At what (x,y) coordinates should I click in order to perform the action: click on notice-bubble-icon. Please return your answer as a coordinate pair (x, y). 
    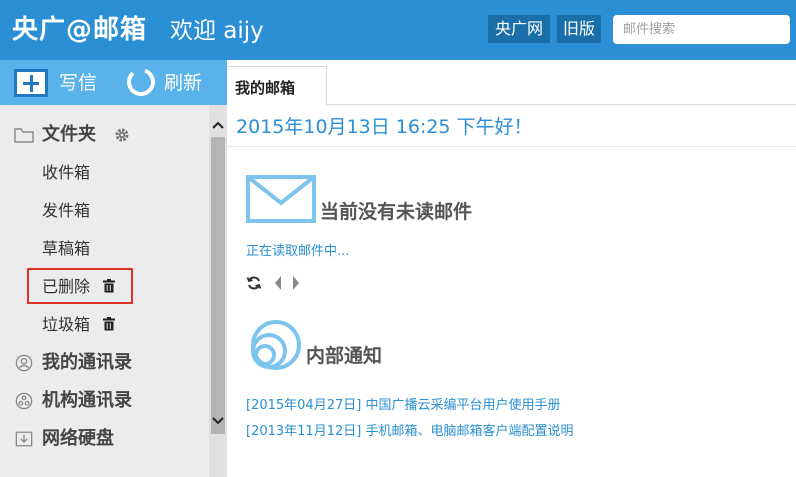
    Looking at the image, I should click on (276, 345).